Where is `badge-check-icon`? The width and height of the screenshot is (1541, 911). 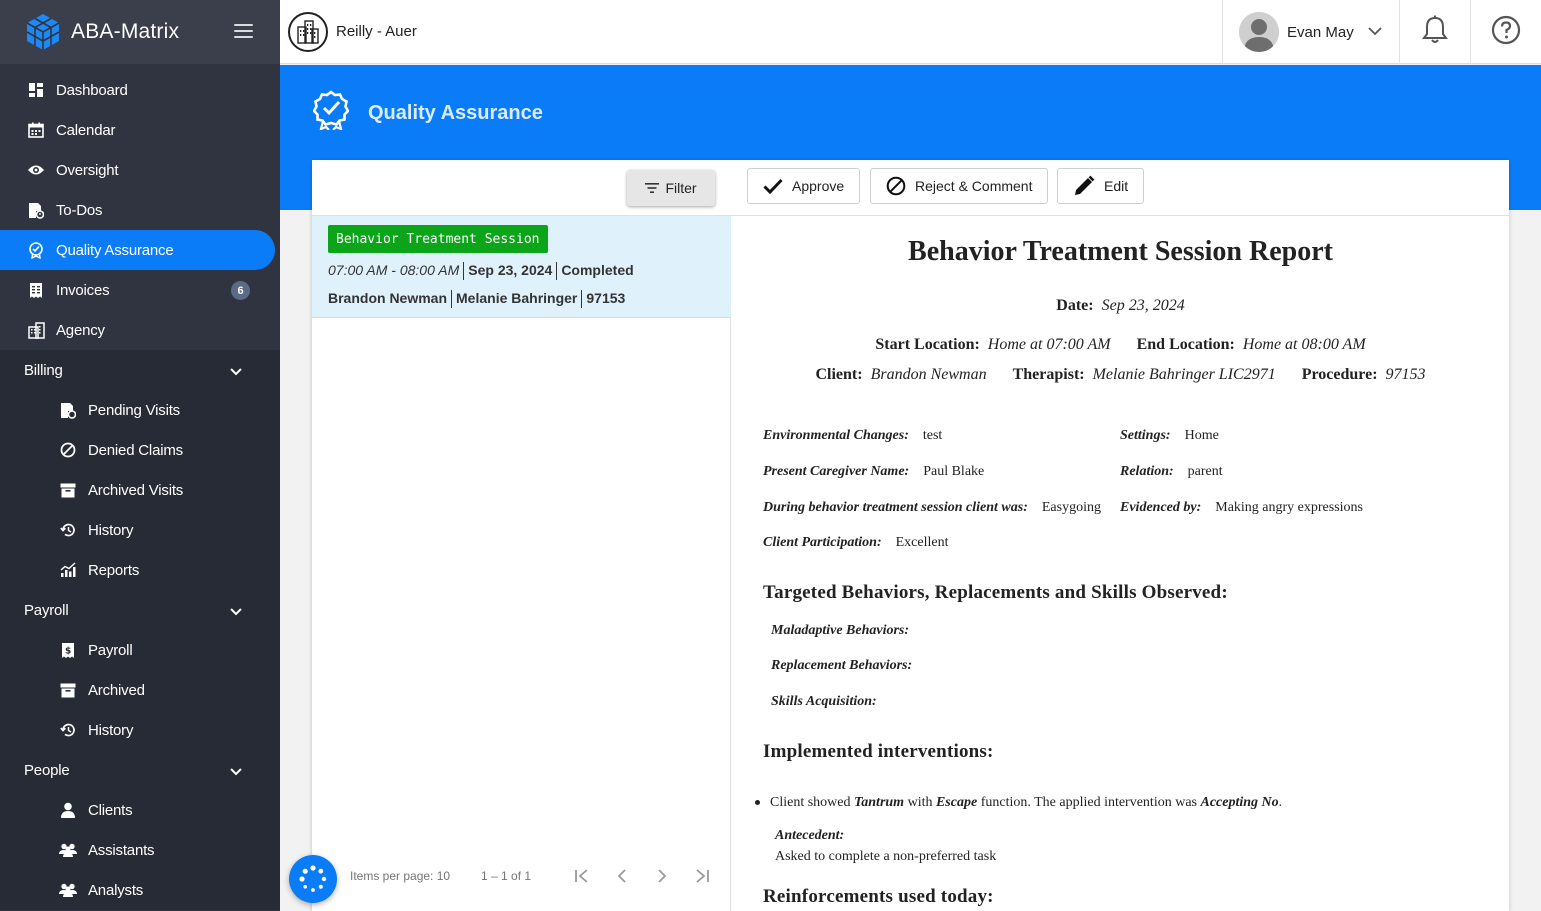
badge-check-icon is located at coordinates (36, 250).